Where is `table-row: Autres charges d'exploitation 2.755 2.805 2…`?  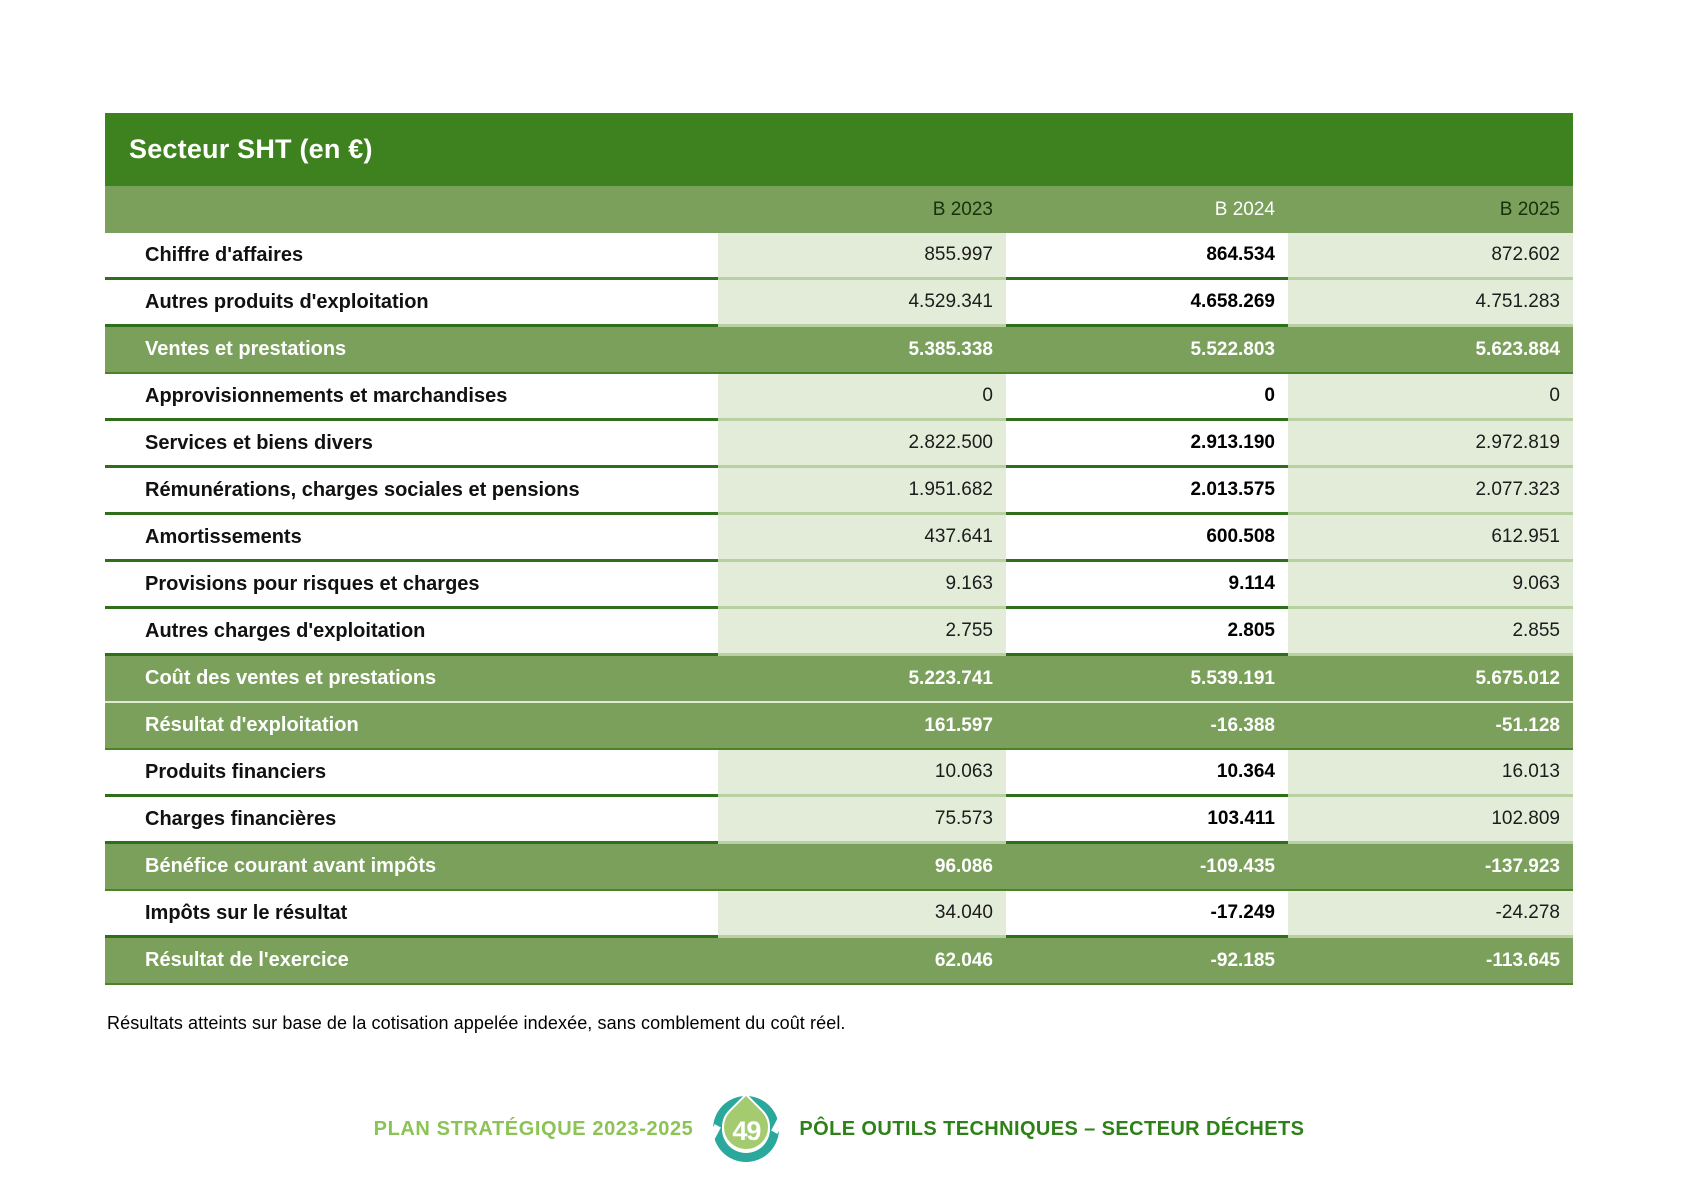
table-row: Autres charges d'exploitation 2.755 2.805 2… is located at coordinates (839, 632).